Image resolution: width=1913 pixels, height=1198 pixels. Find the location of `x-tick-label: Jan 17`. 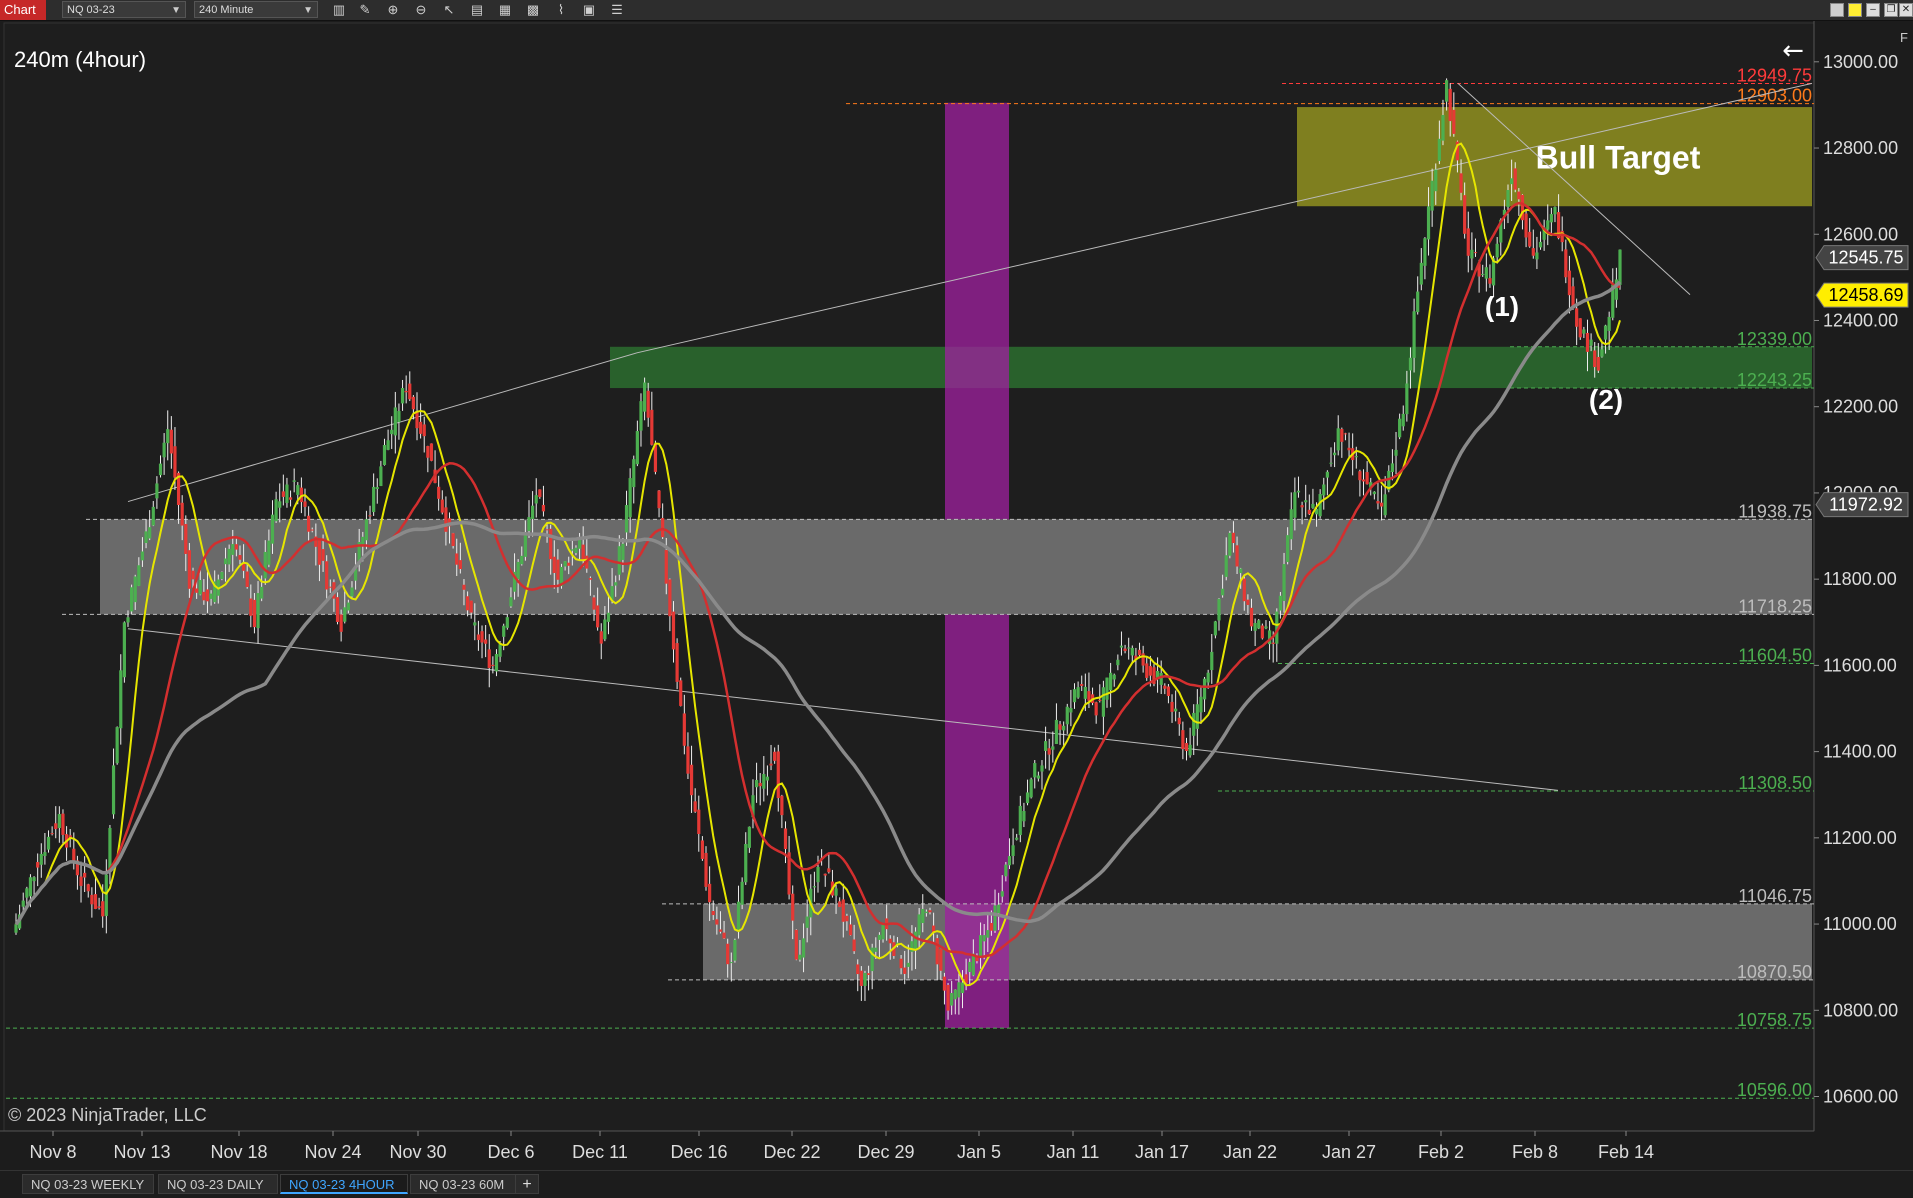

x-tick-label: Jan 17 is located at coordinates (1162, 1152).